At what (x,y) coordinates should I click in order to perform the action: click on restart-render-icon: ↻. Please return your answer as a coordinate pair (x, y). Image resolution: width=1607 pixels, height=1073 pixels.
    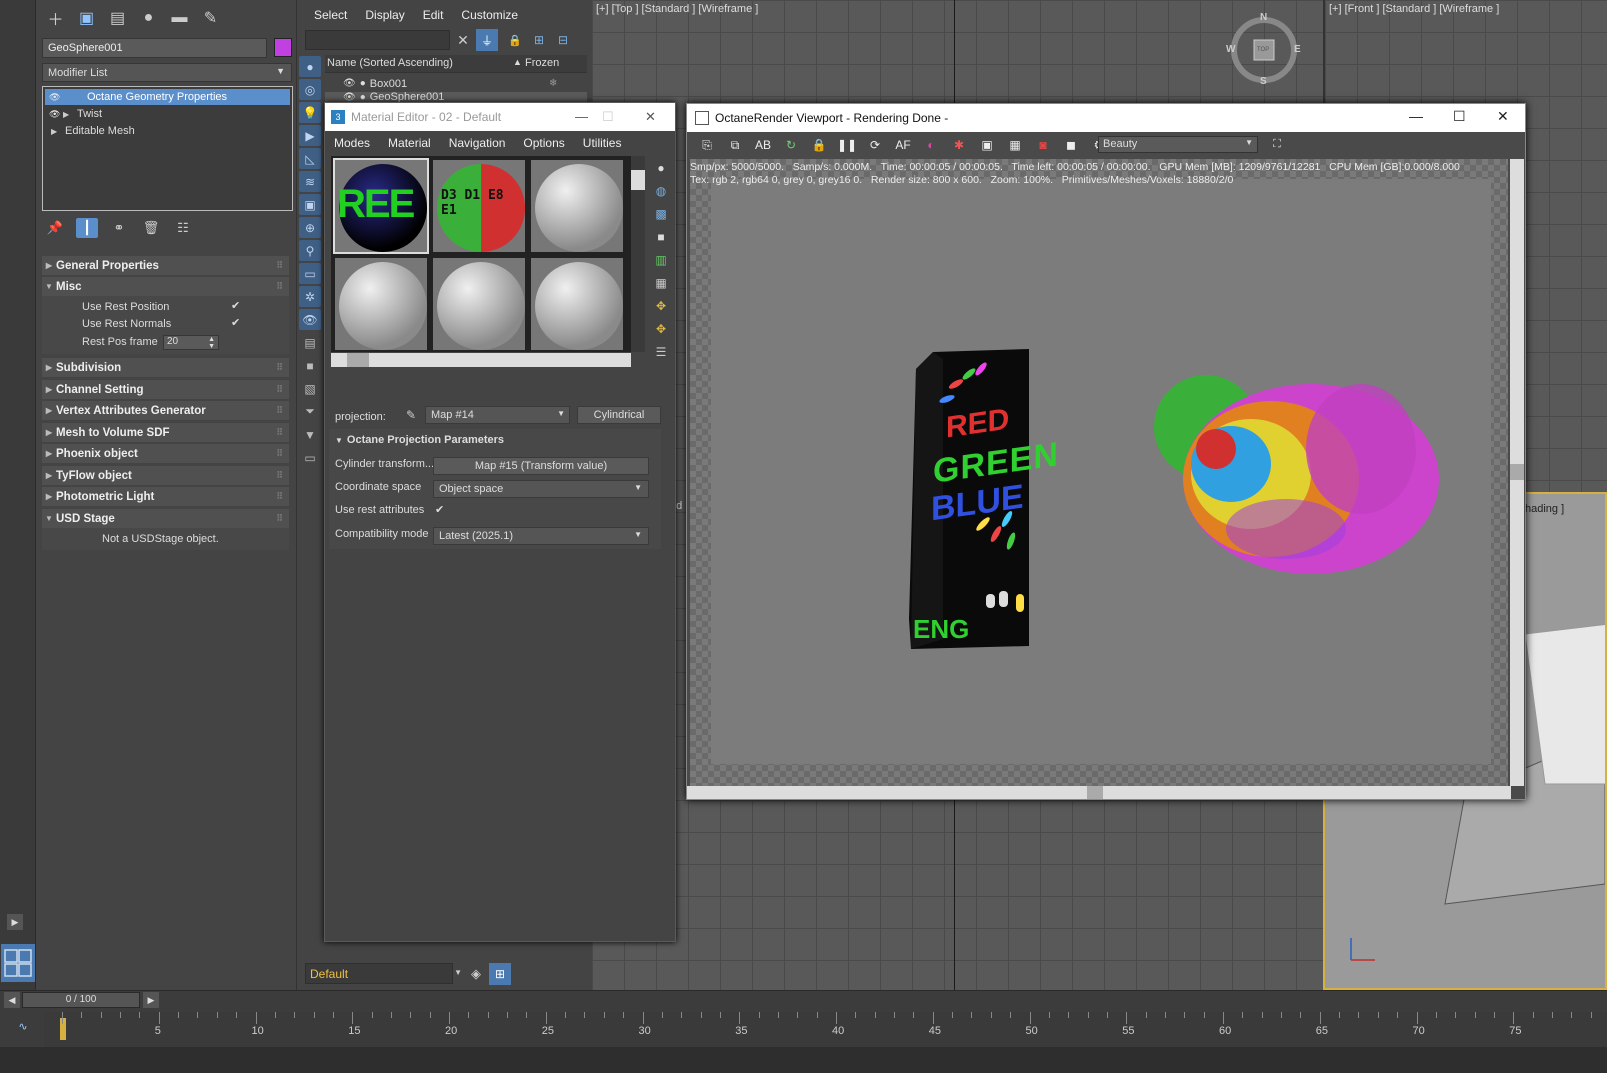
    Looking at the image, I should click on (791, 145).